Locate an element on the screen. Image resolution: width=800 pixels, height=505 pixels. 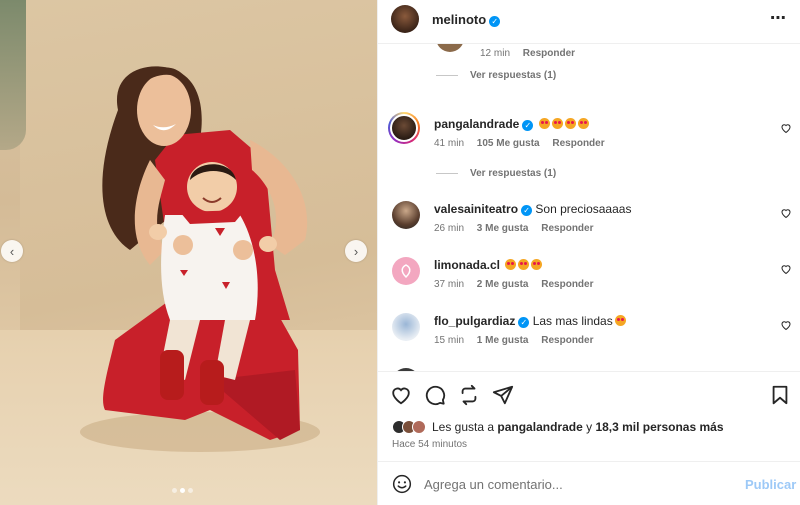
author-avatar is located at coordinates (405, 19).